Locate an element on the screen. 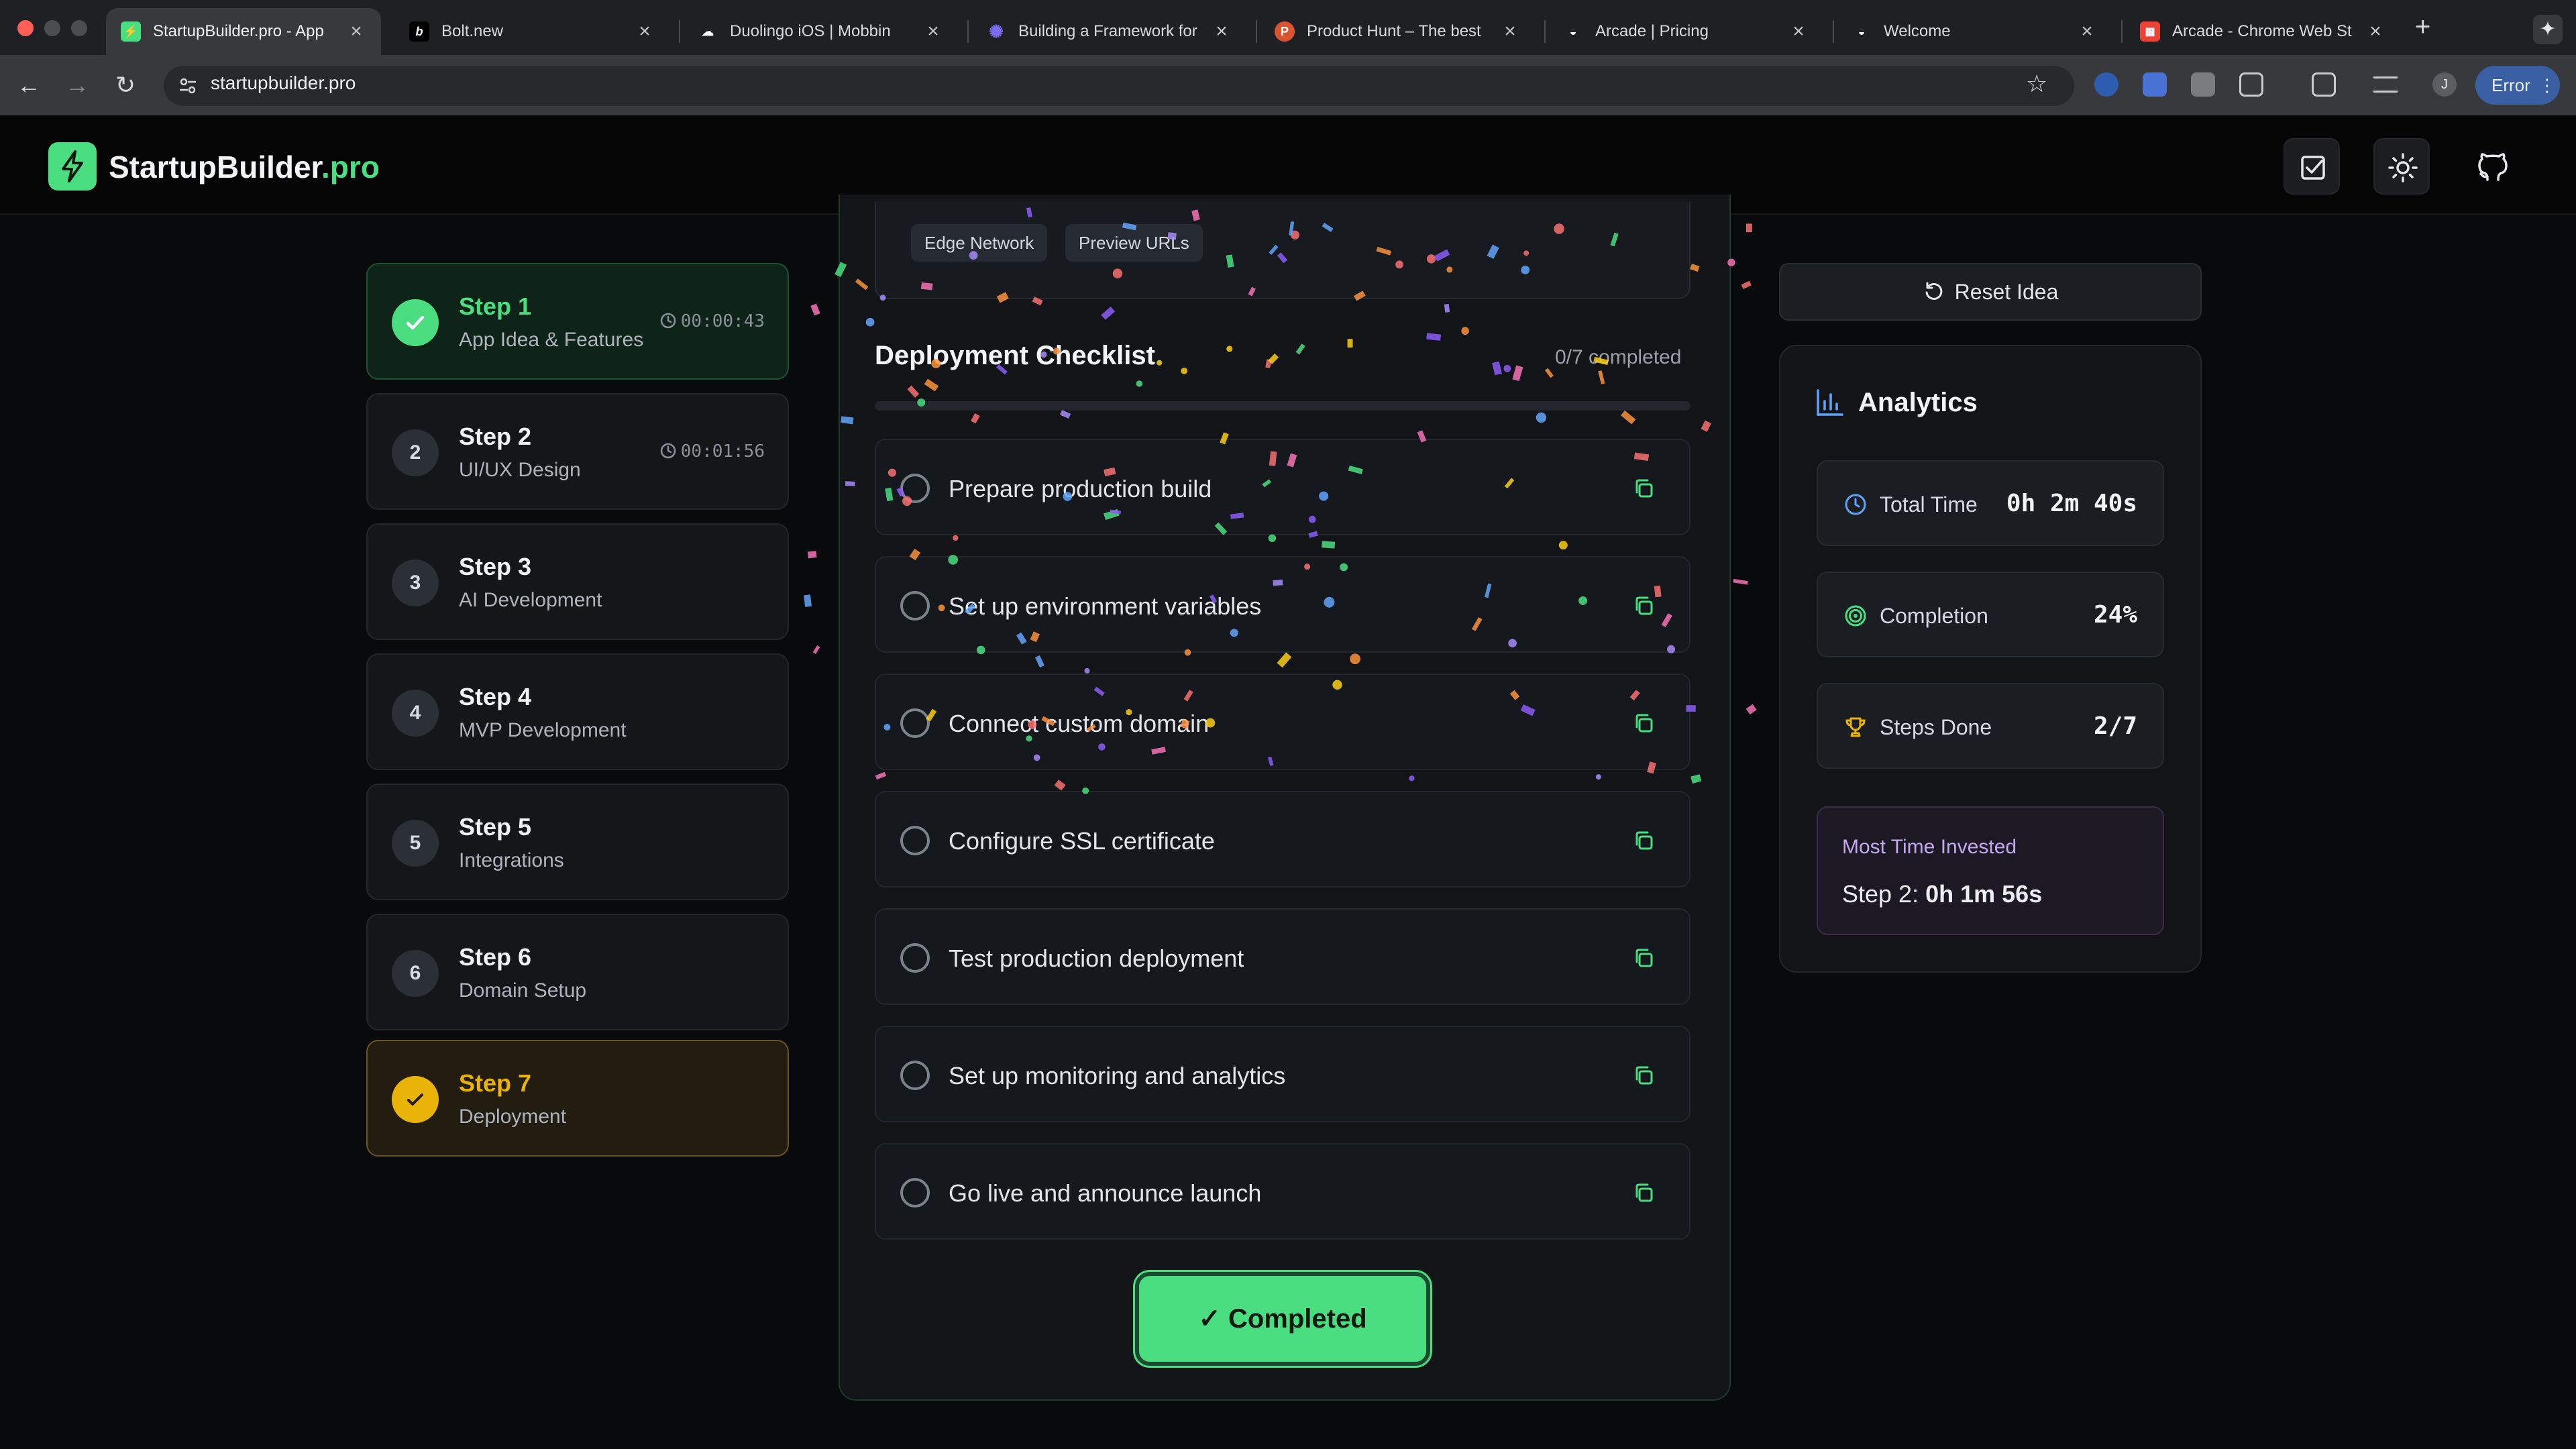 The image size is (2576, 1449). checklist-item-label: Test production deployment is located at coordinates (1096, 958).